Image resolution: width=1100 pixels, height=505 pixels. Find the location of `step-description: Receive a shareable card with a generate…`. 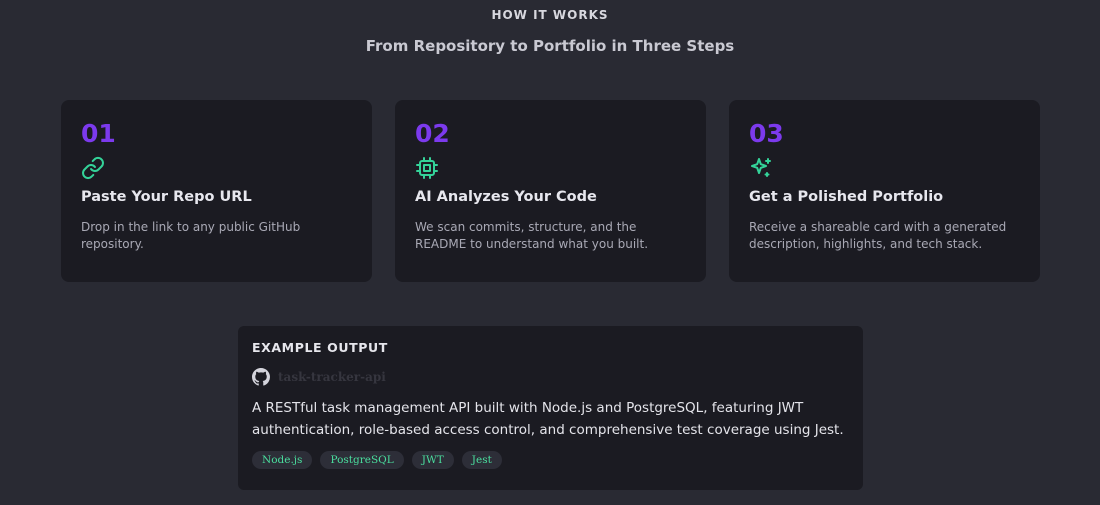

step-description: Receive a shareable card with a generate… is located at coordinates (878, 235).